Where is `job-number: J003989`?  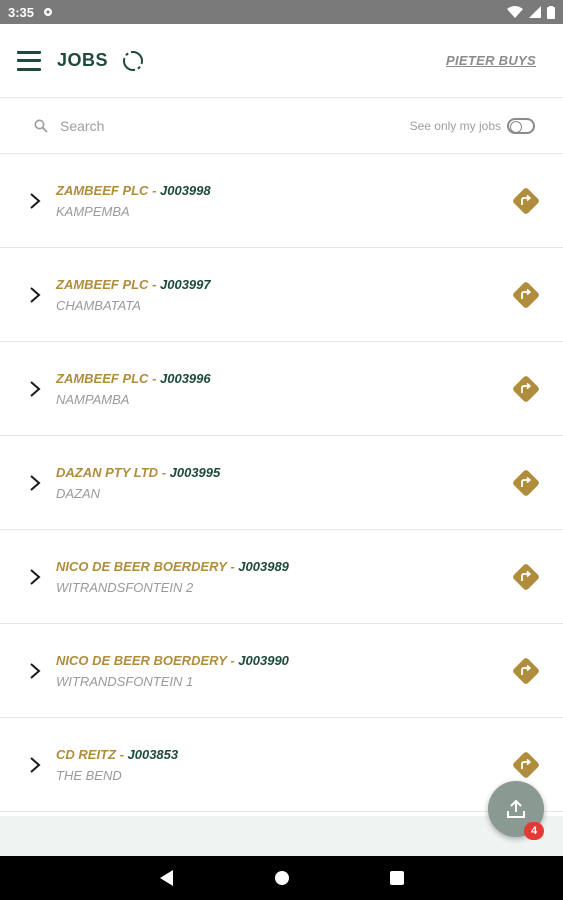
job-number: J003989 is located at coordinates (263, 566).